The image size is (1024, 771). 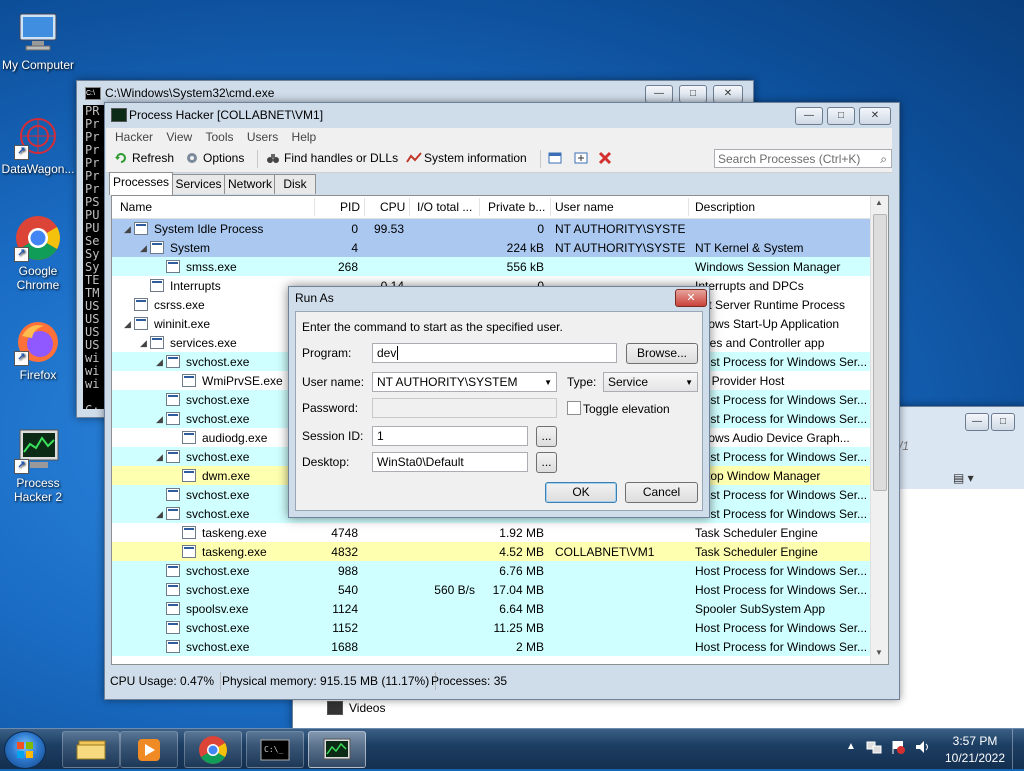 I want to click on options-button: Options, so click(x=214, y=158).